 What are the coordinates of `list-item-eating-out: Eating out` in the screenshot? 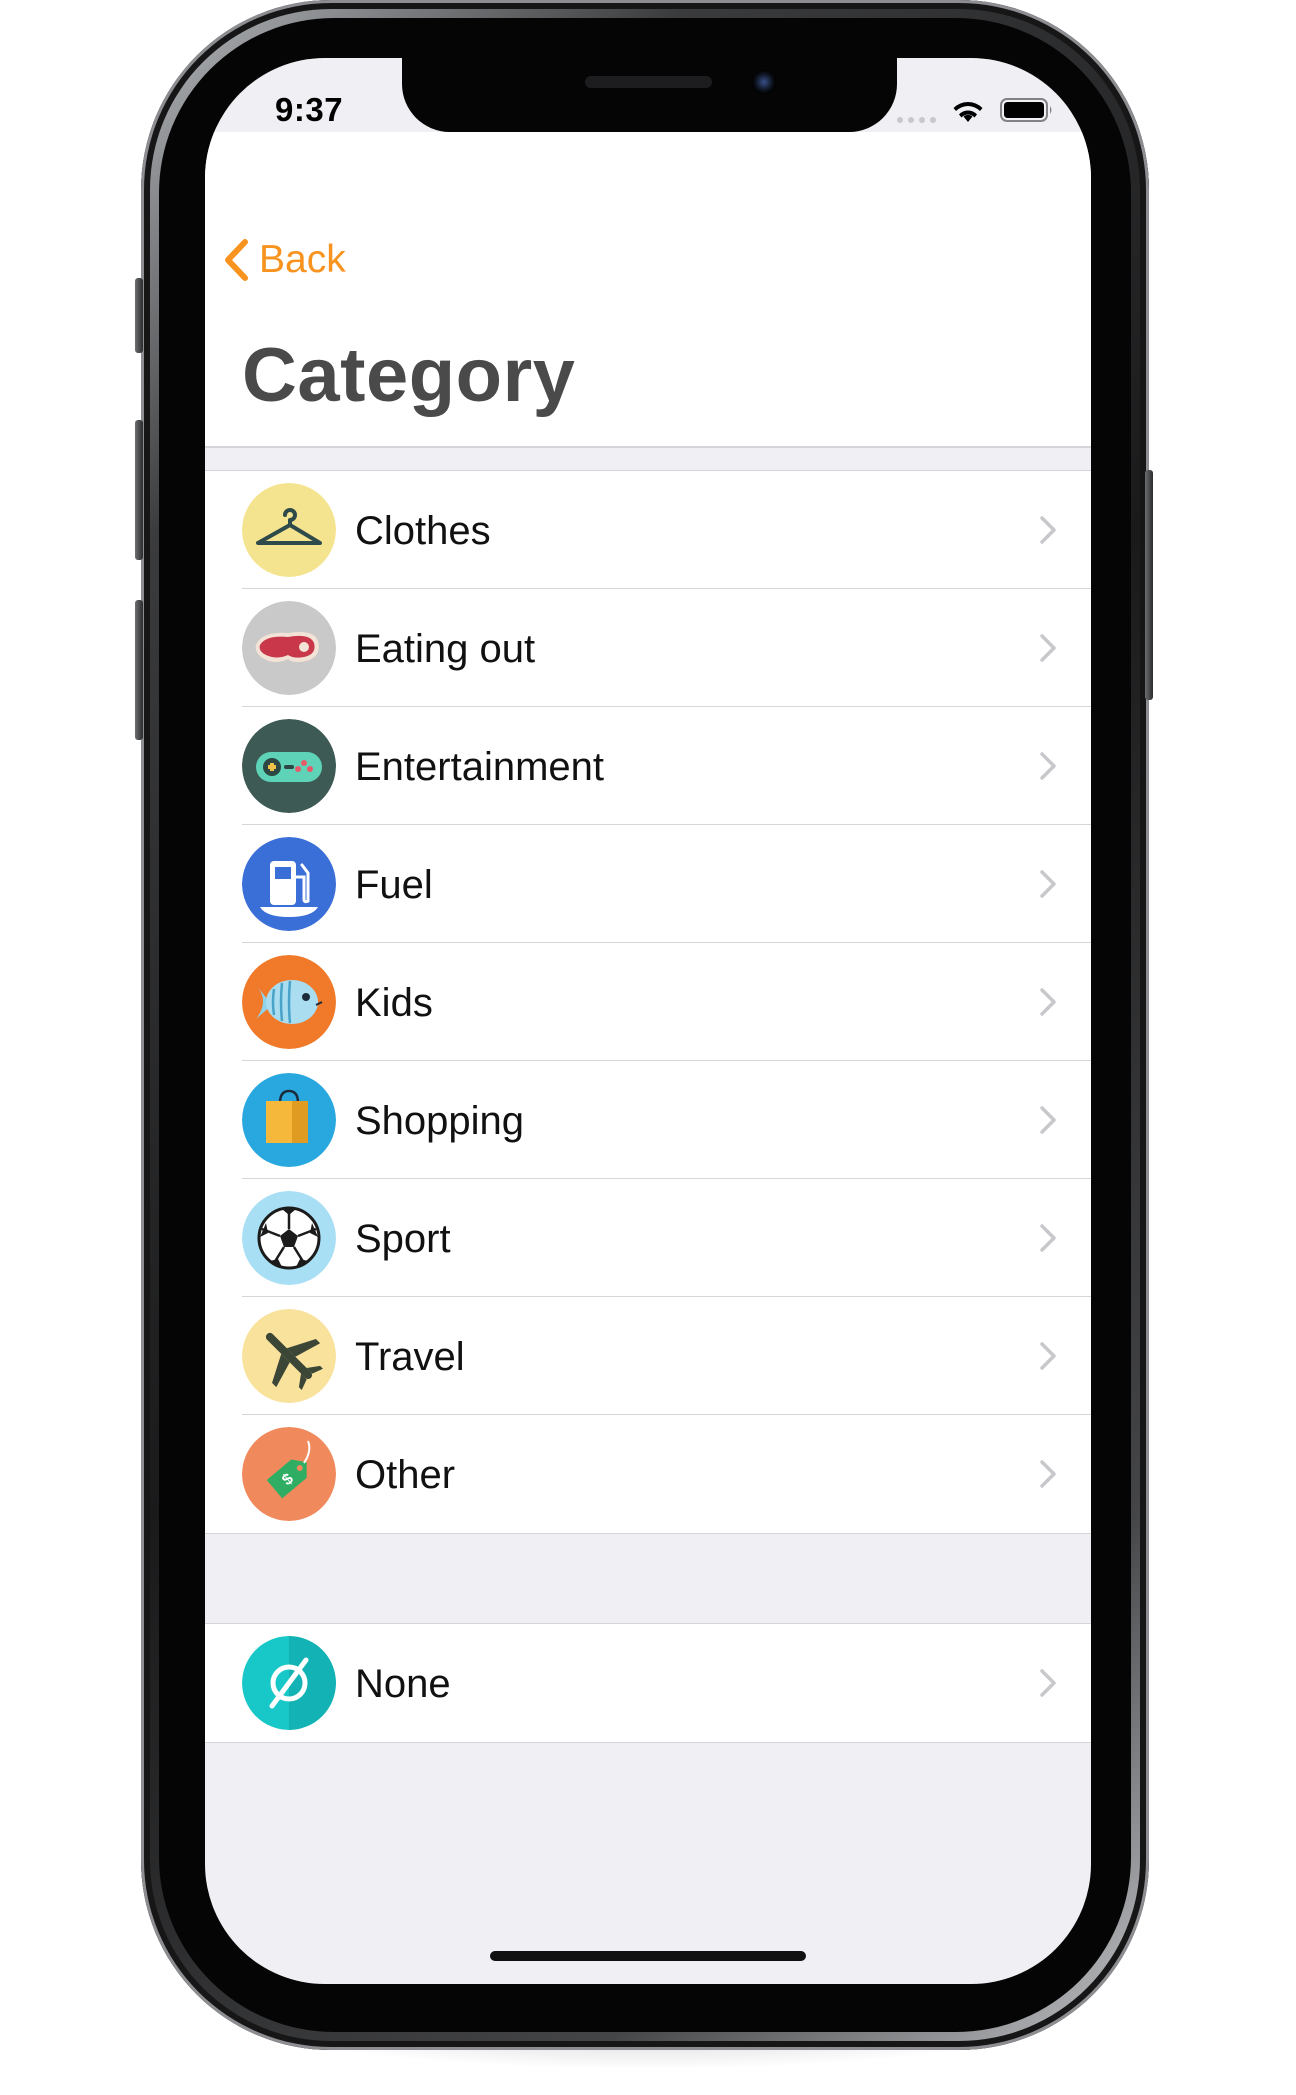 It's located at (648, 648).